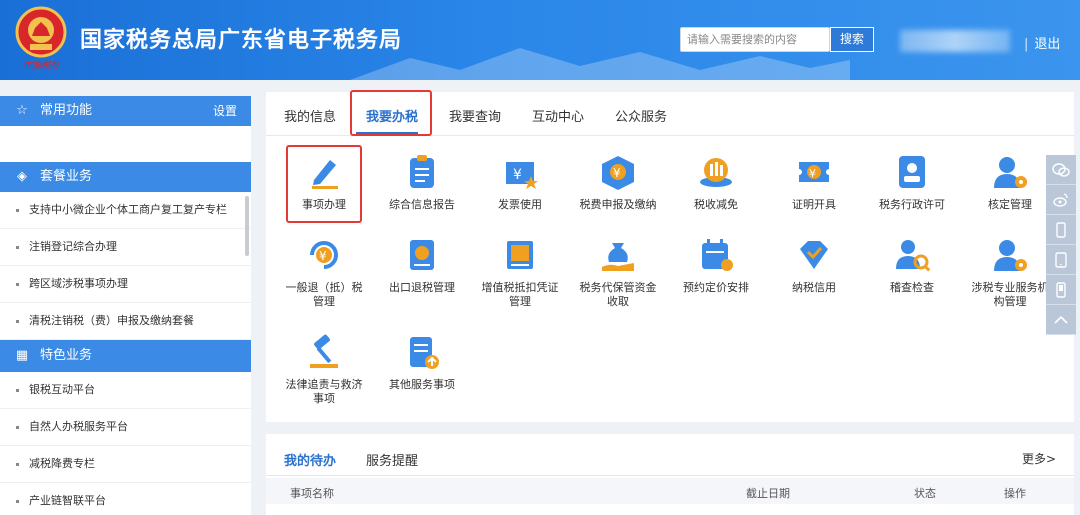  Describe the element at coordinates (1010, 204) in the screenshot. I see `service-label: 核定管理` at that location.